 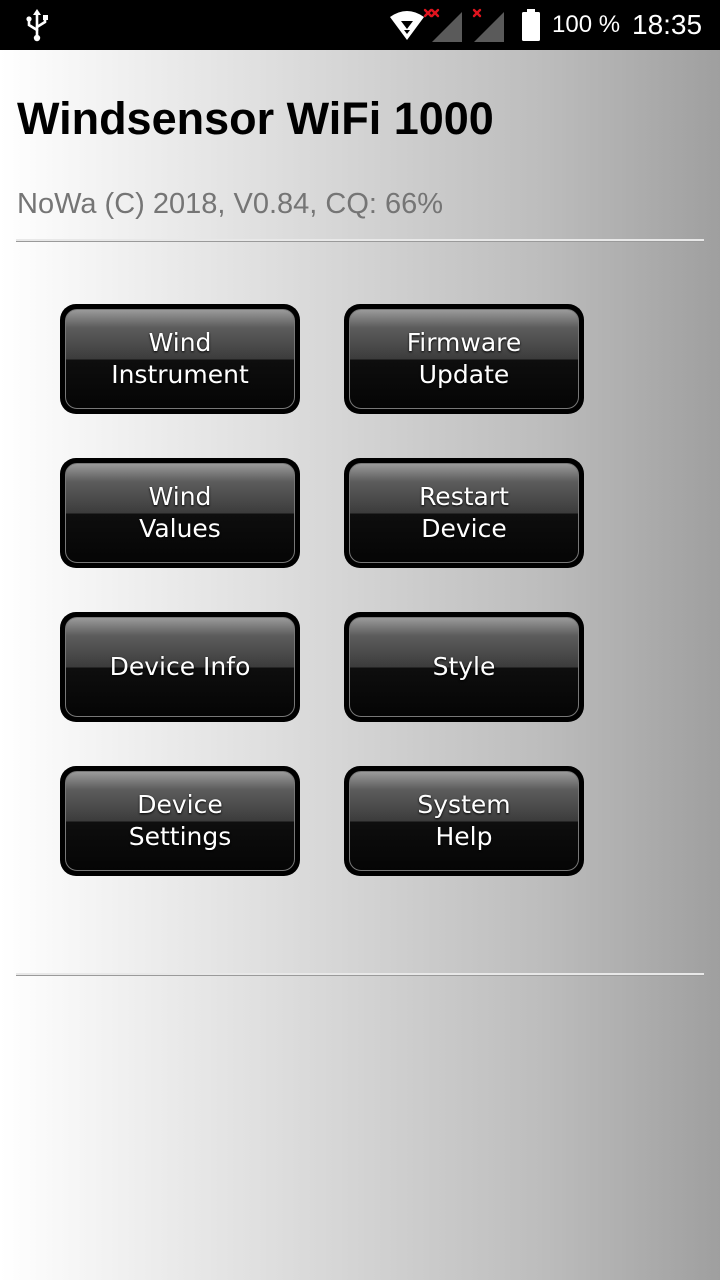 I want to click on restart-device-button: Restart Device, so click(x=464, y=513).